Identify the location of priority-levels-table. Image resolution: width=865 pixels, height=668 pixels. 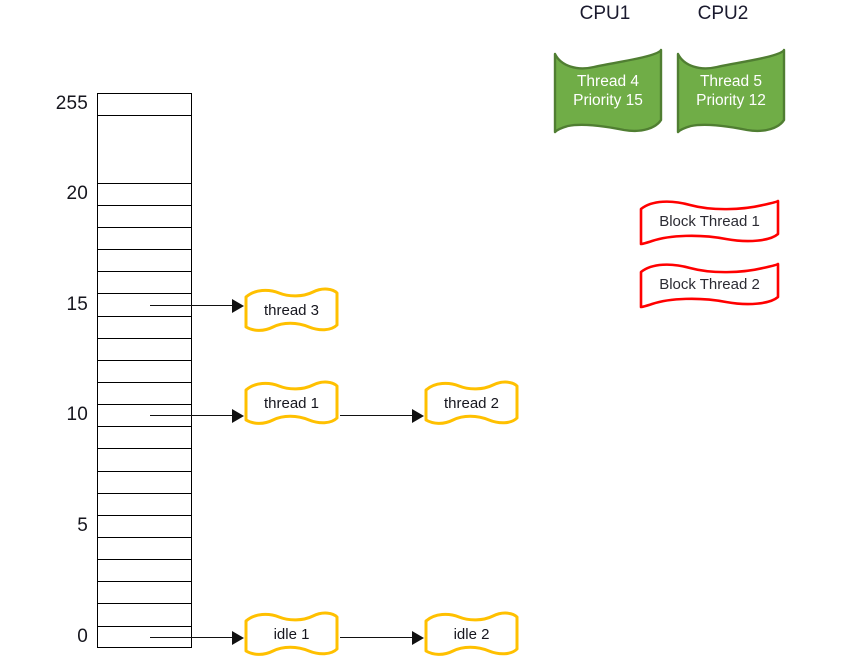
(144, 370).